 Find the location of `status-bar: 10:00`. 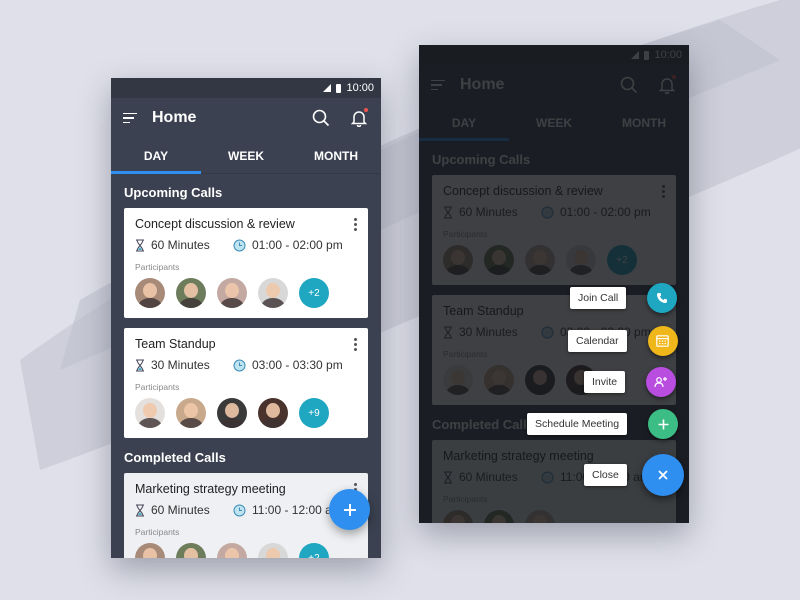

status-bar: 10:00 is located at coordinates (246, 88).